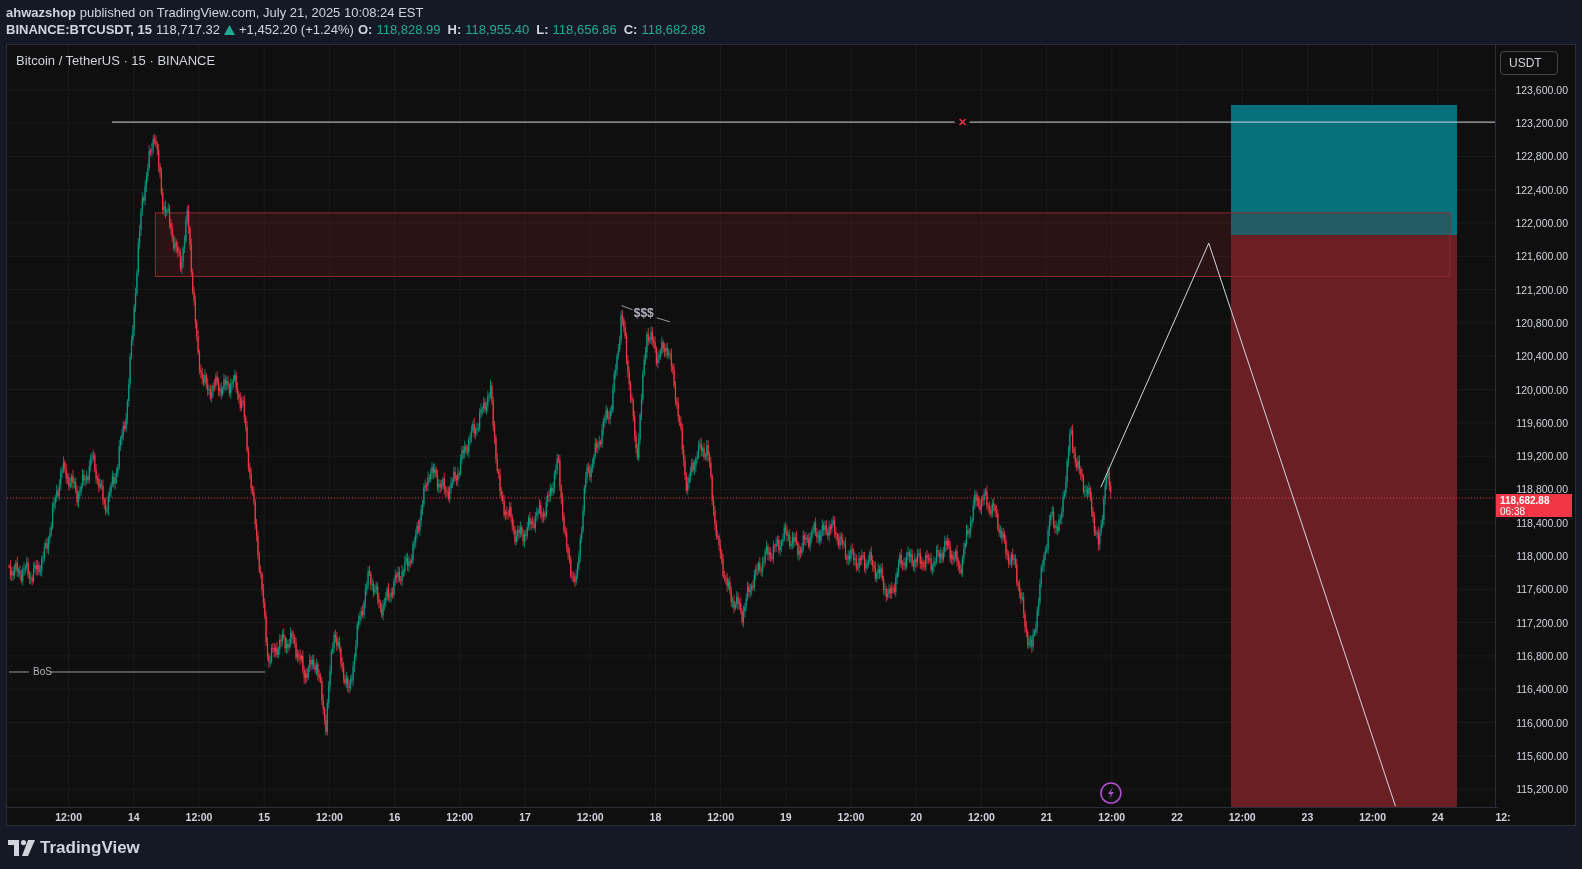  Describe the element at coordinates (1503, 817) in the screenshot. I see `time-tick: 12:` at that location.